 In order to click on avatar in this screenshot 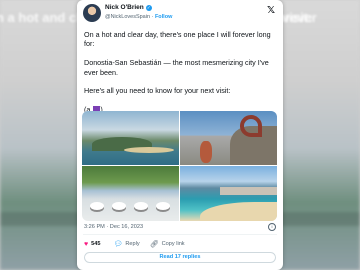, I will do `click(92, 13)`.